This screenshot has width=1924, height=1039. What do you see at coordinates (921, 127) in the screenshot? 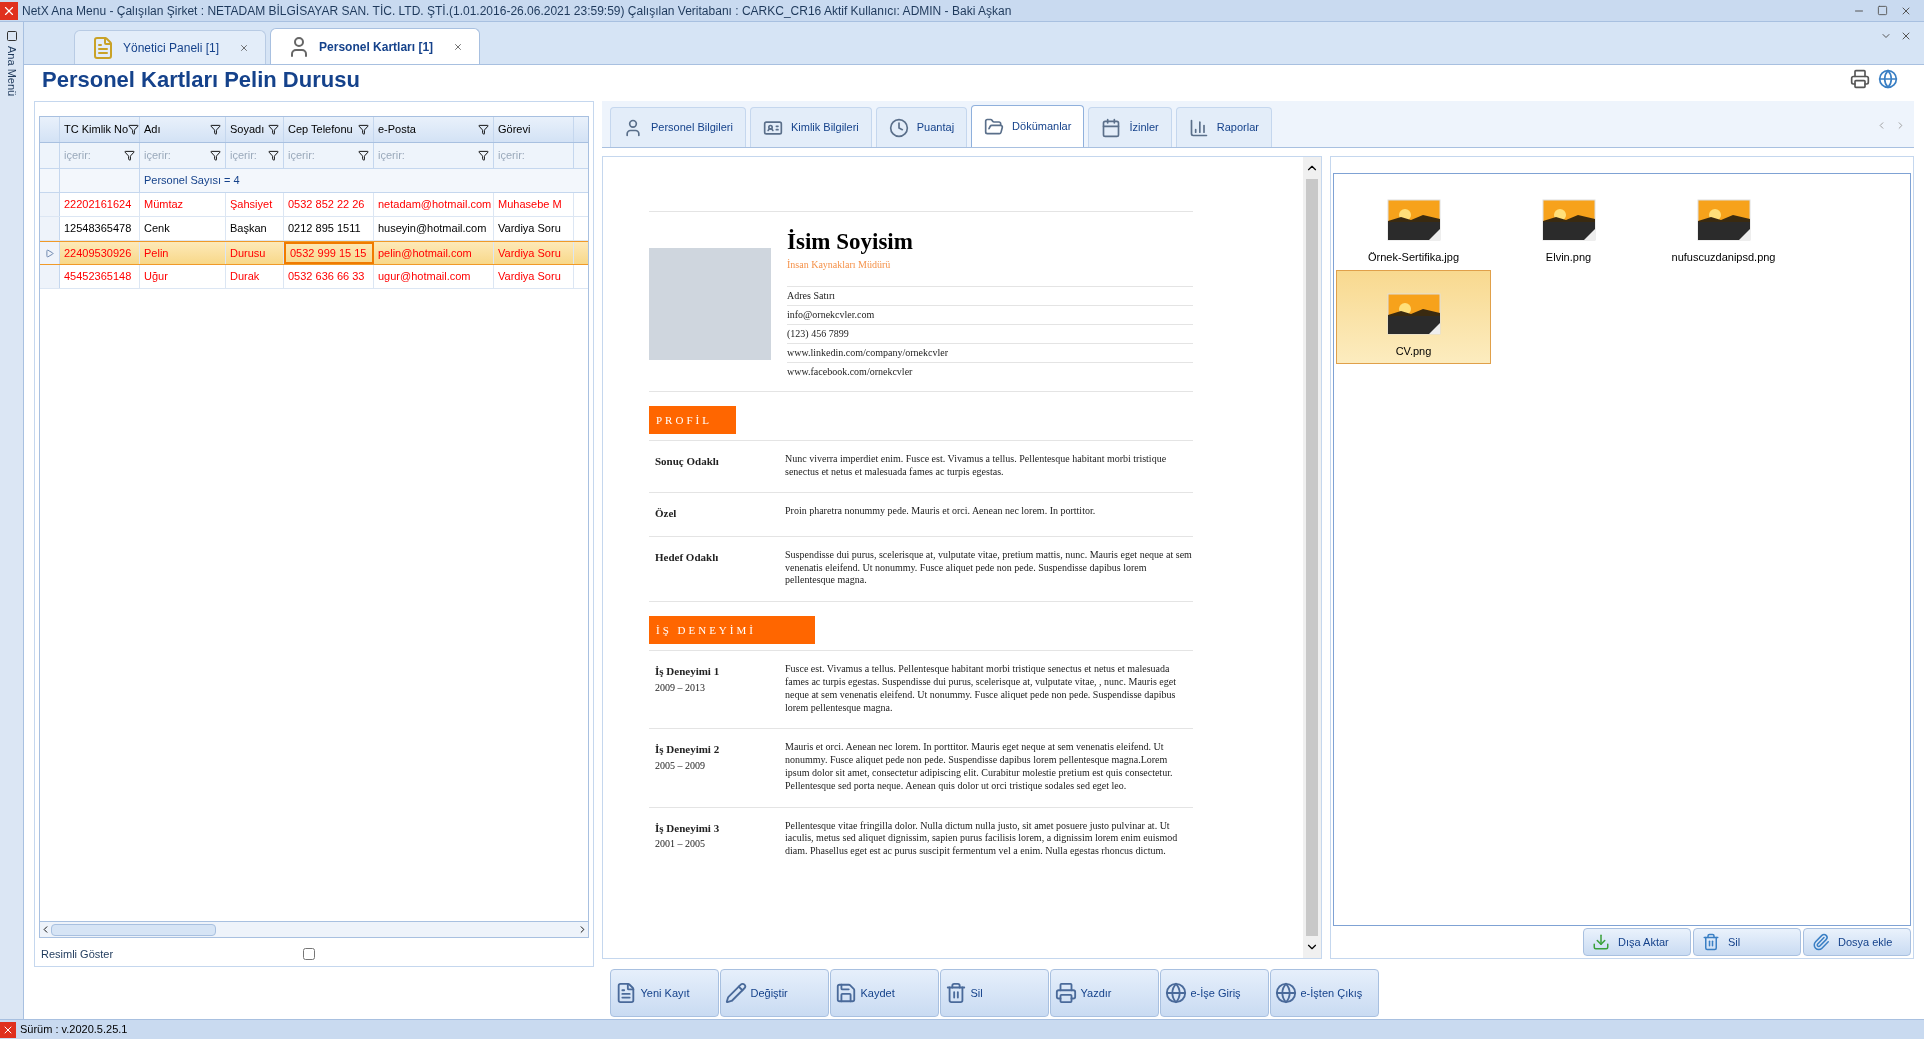
I see `detail-tab: Puantaj` at bounding box center [921, 127].